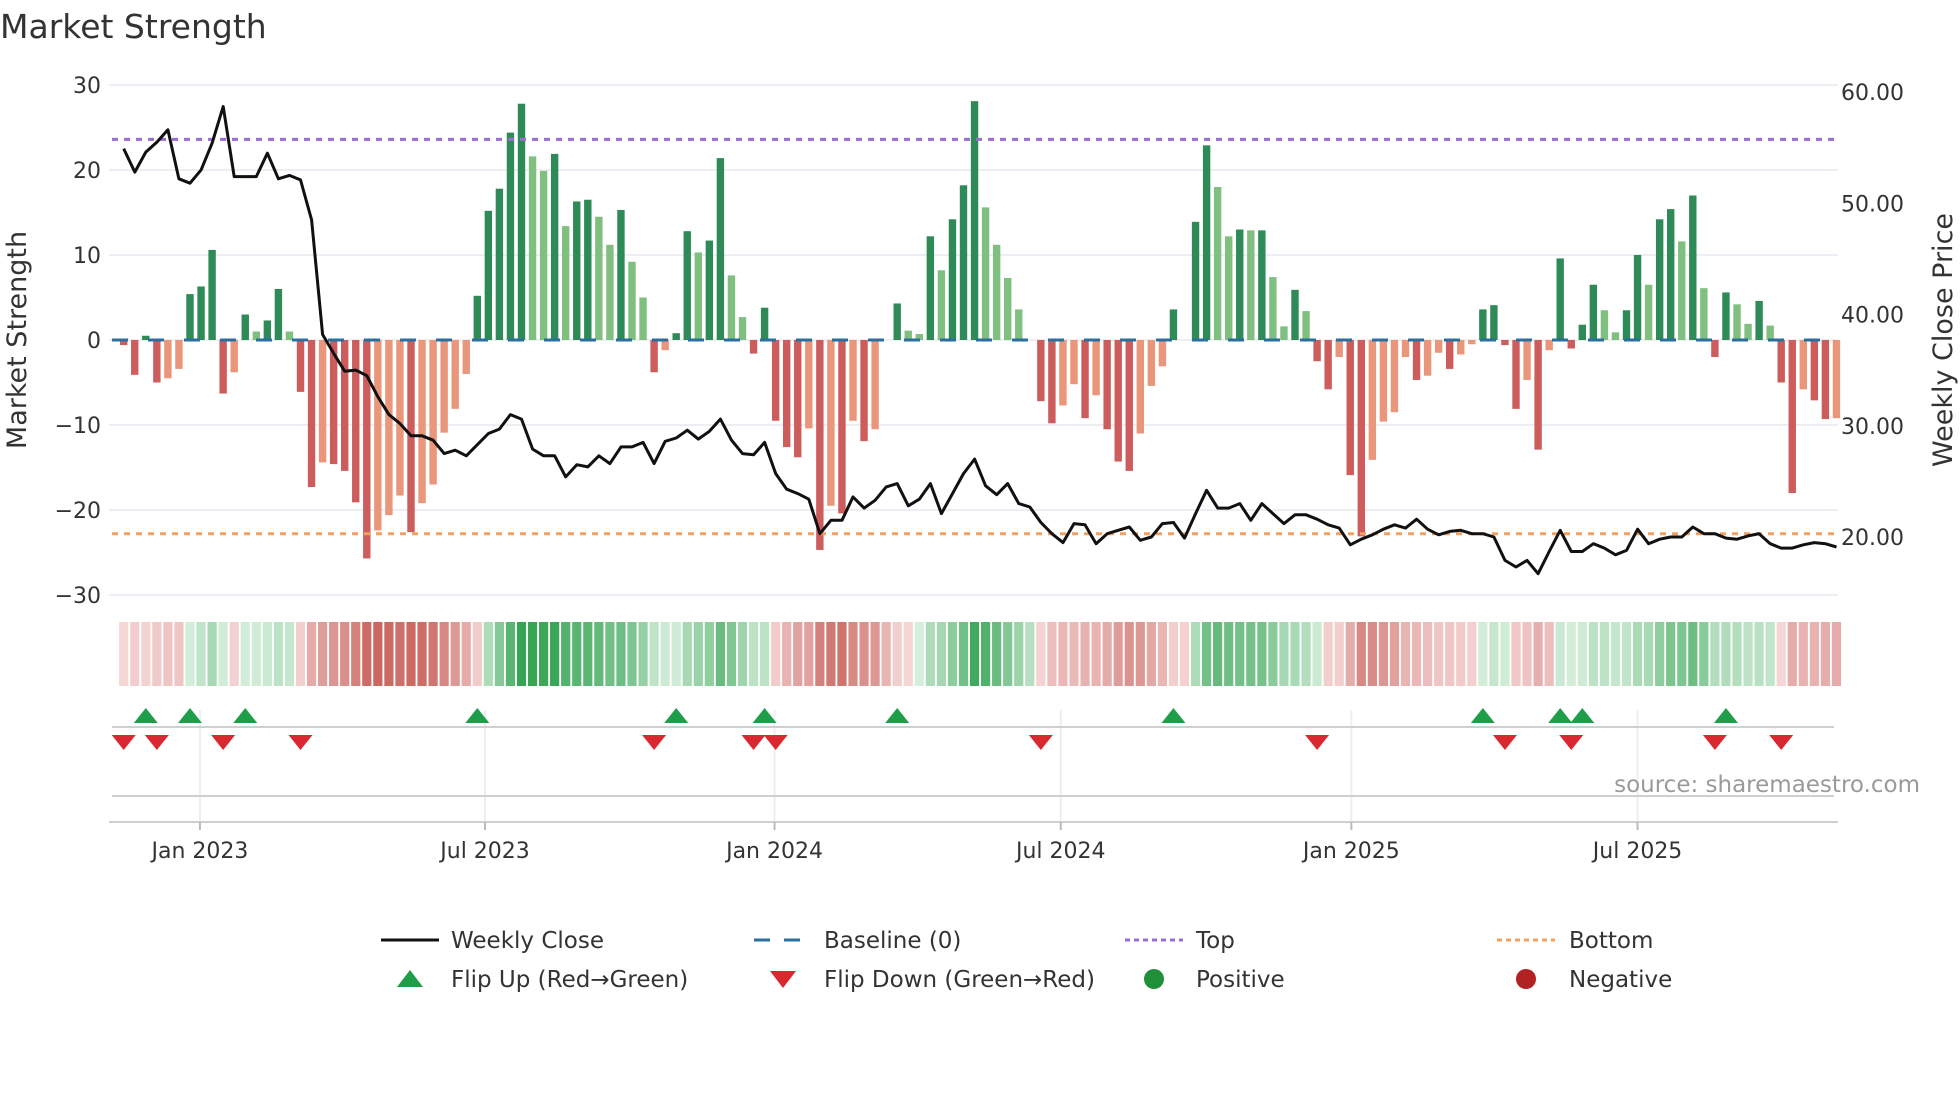 The height and width of the screenshot is (1102, 1960). Describe the element at coordinates (1943, 340) in the screenshot. I see `y2-axis-title: Weekly Close Price` at that location.